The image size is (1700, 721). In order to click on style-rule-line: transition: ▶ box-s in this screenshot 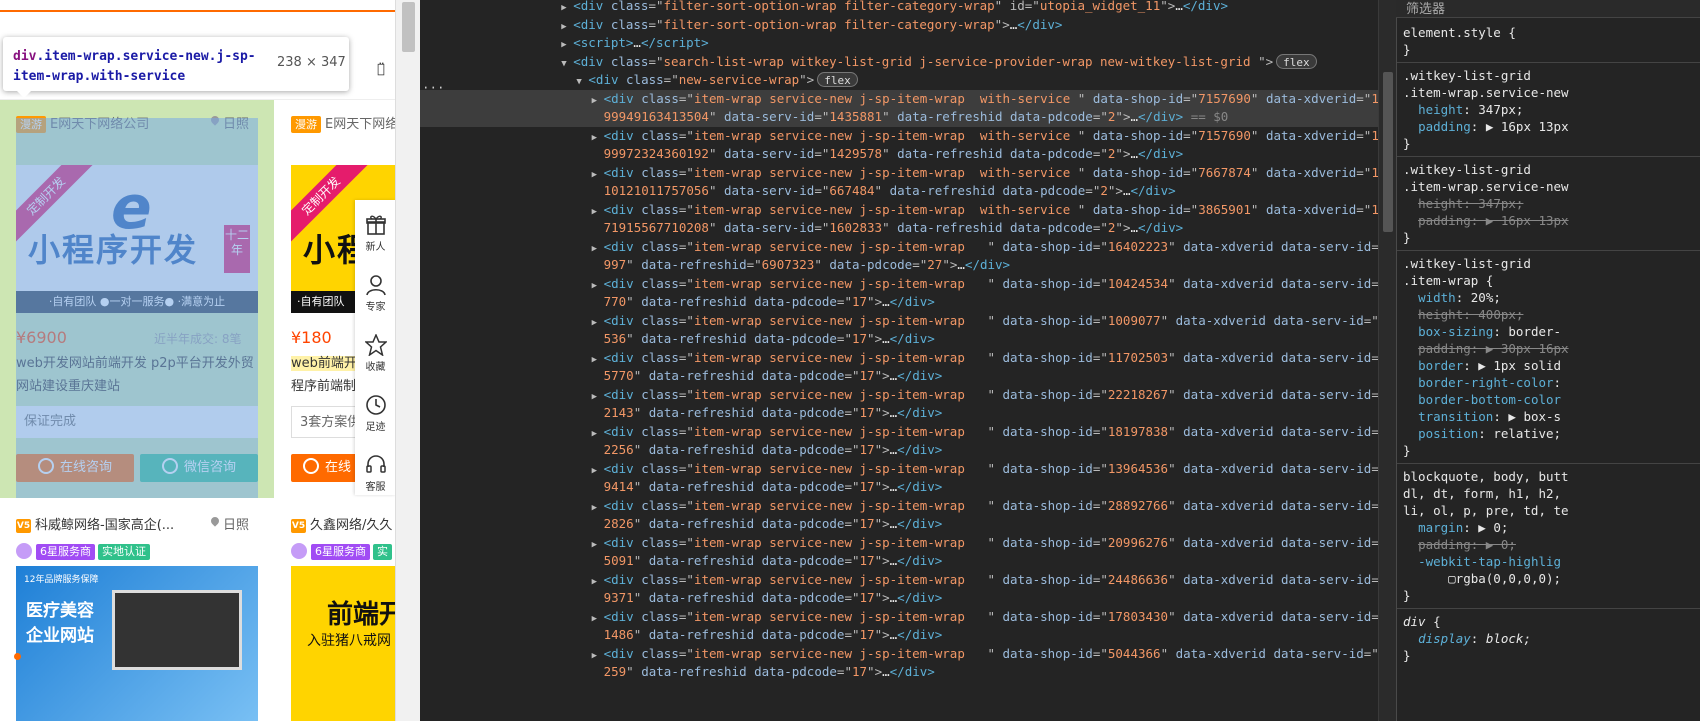, I will do `click(1551, 416)`.